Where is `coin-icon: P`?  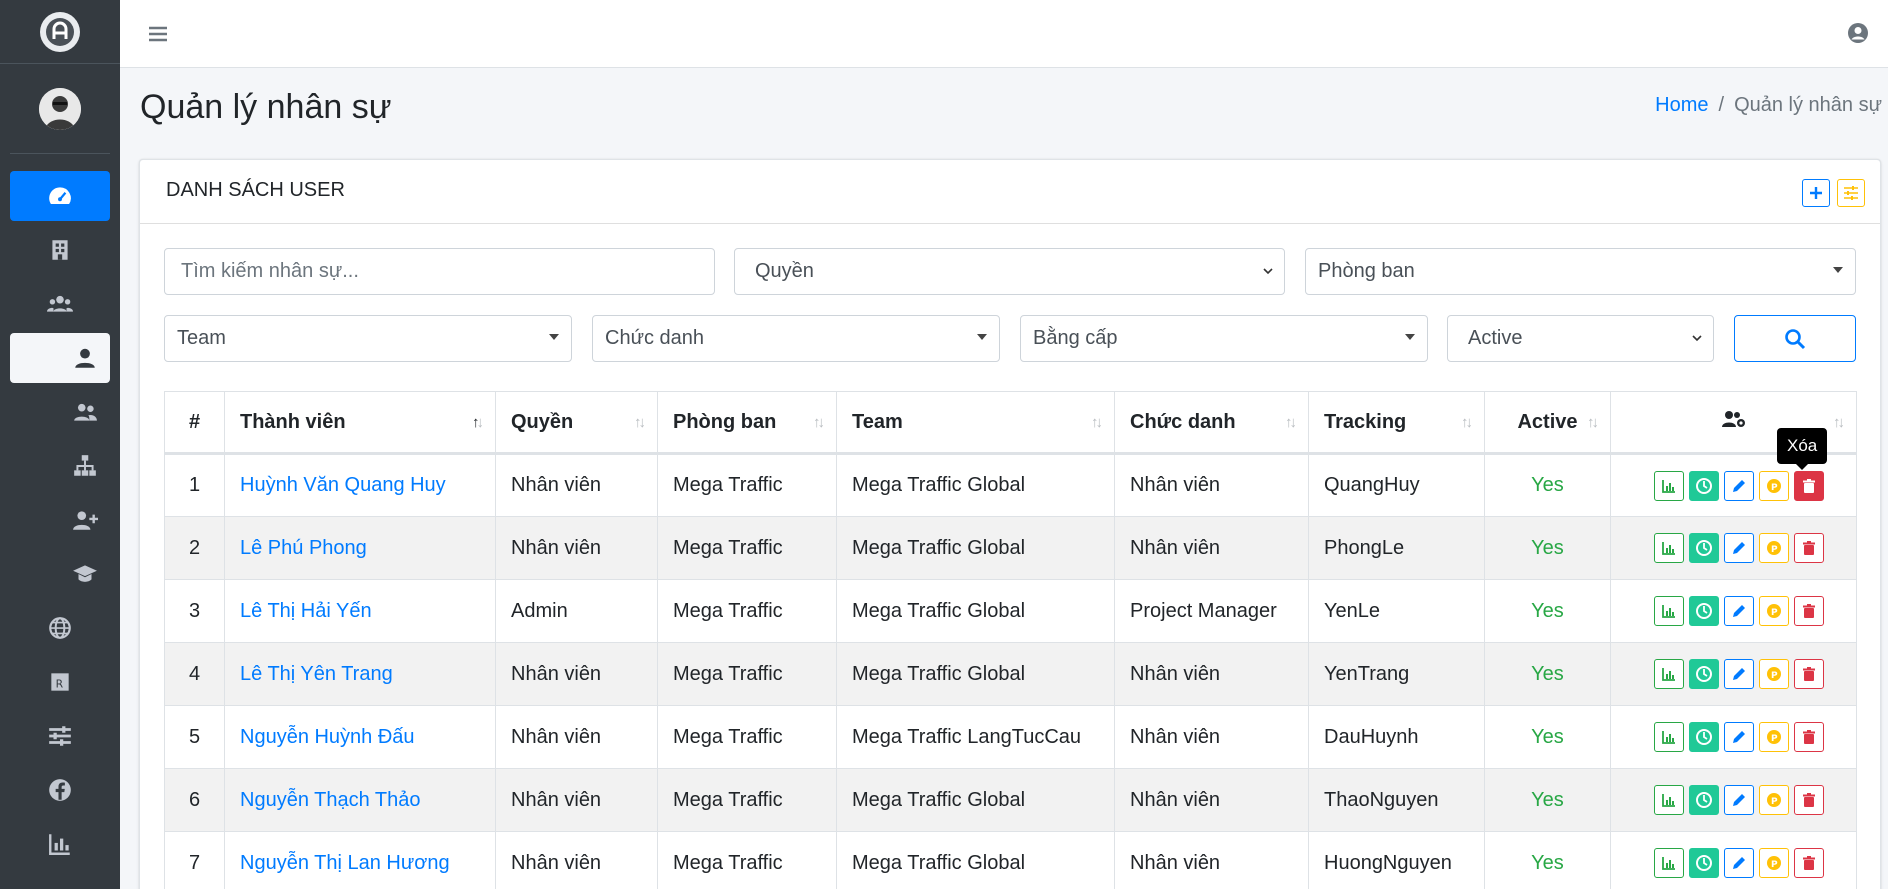 coin-icon: P is located at coordinates (1773, 737).